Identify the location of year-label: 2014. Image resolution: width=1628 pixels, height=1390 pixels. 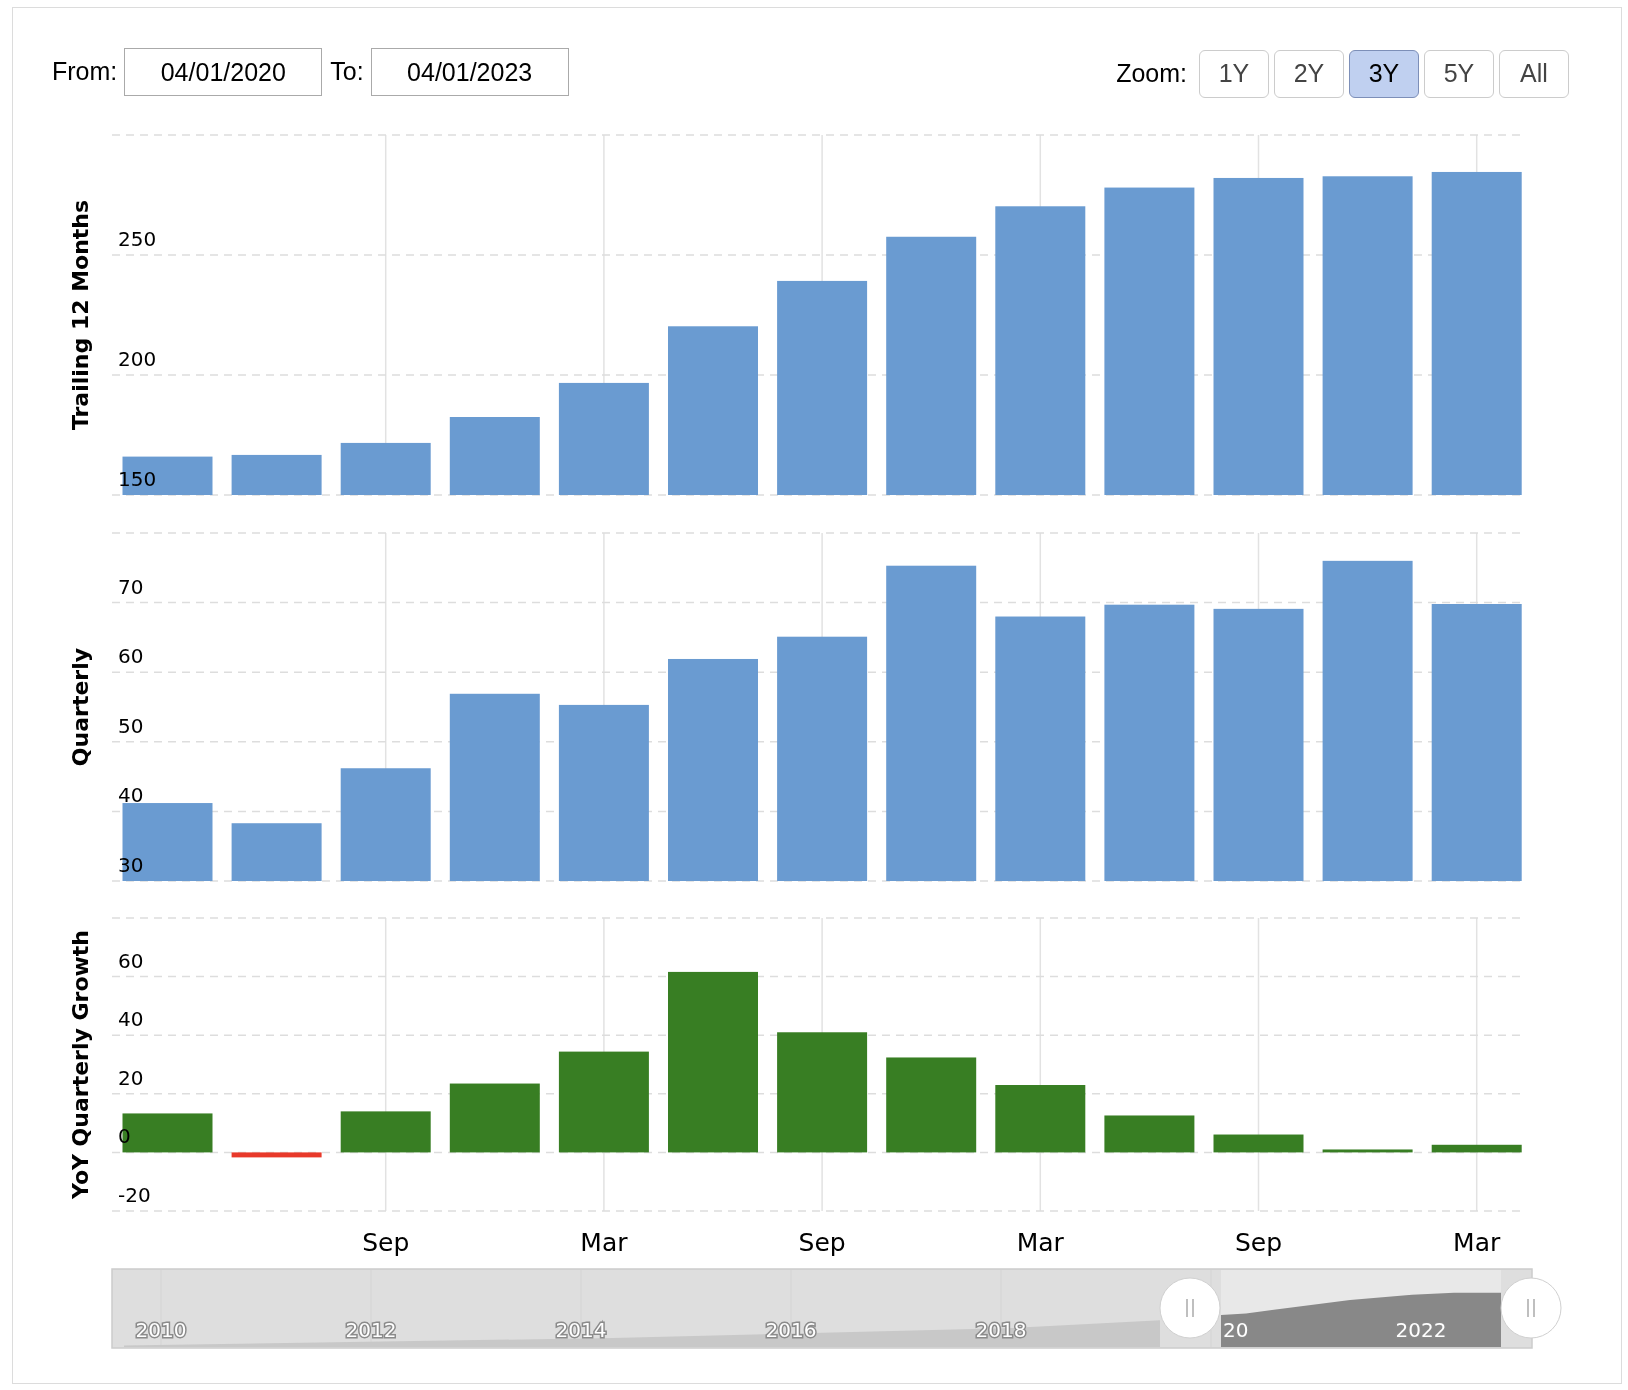
(581, 1330).